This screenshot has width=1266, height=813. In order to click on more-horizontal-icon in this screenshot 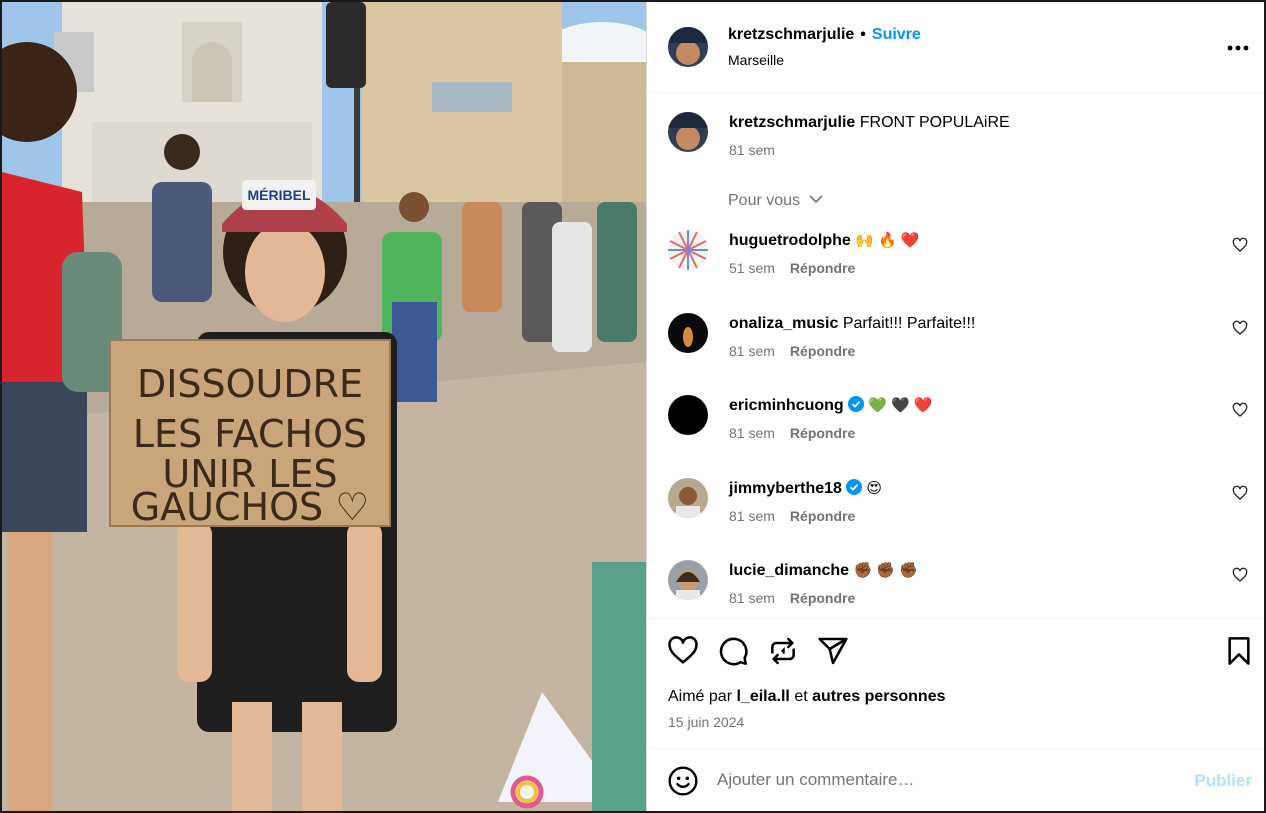, I will do `click(1238, 48)`.